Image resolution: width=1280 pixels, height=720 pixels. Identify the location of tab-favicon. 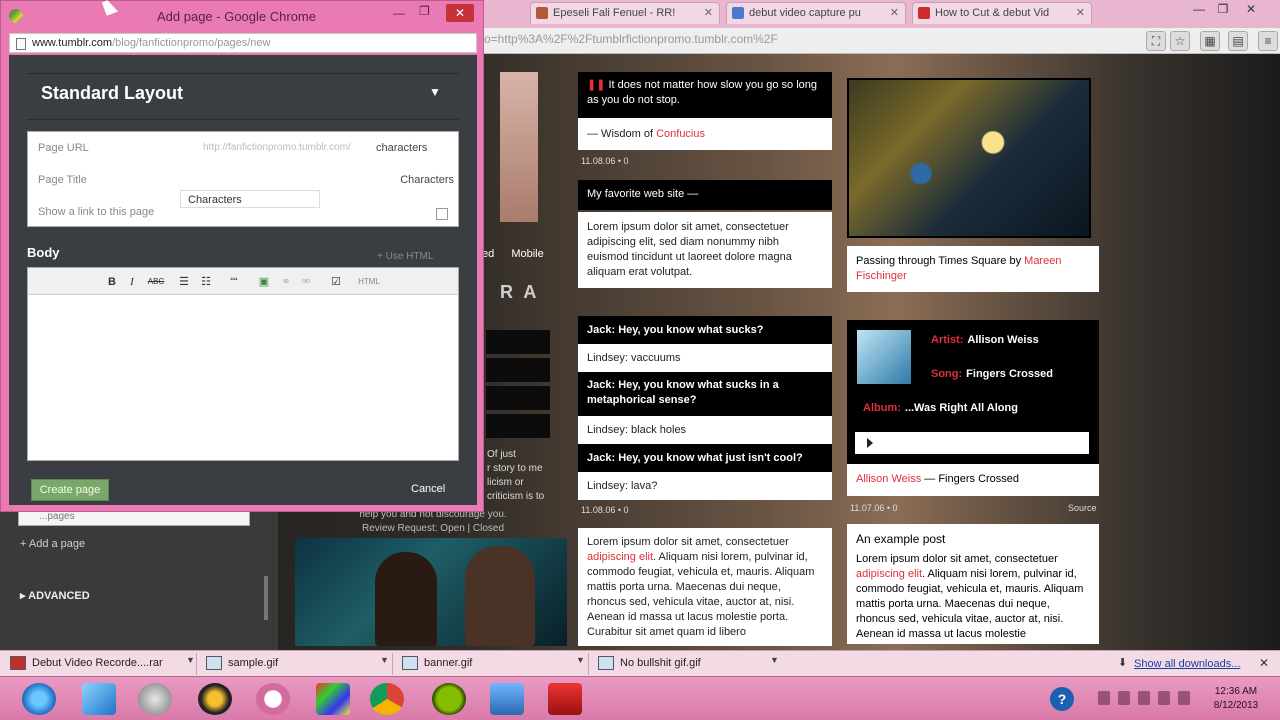
(542, 13).